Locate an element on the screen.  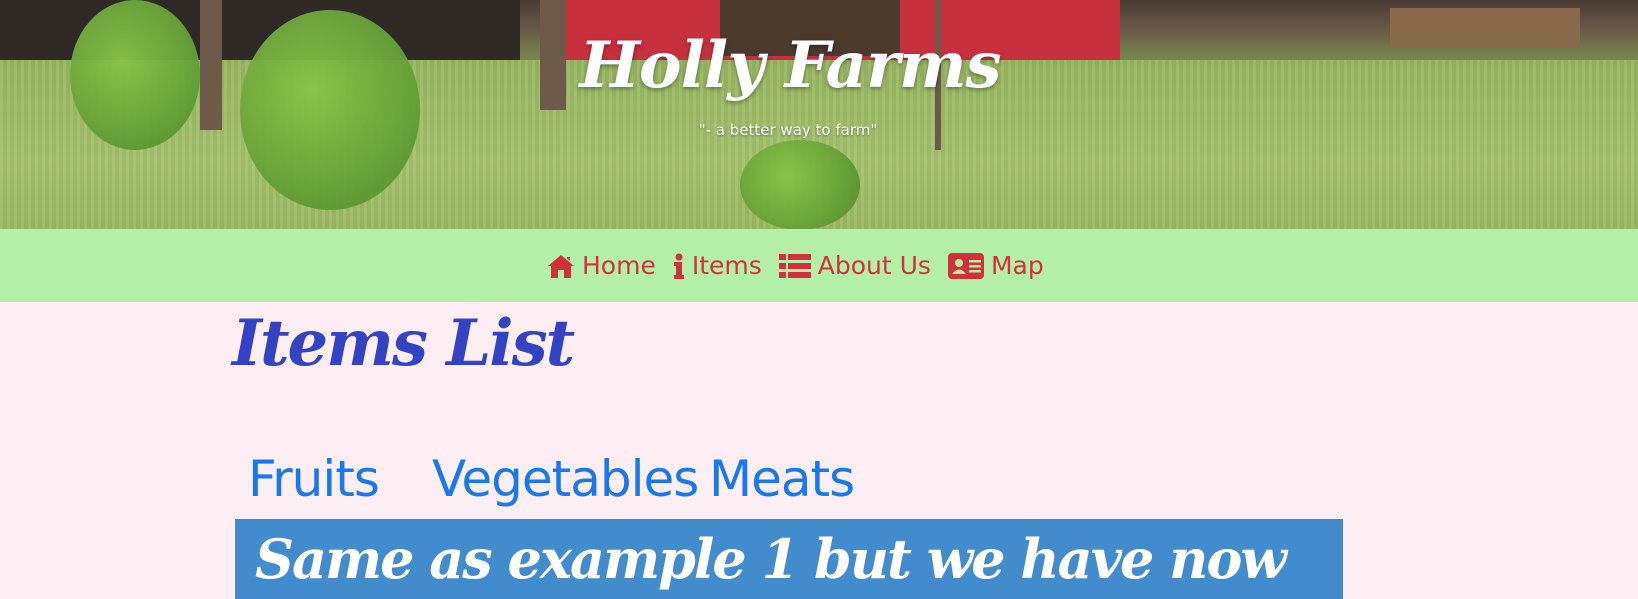
tab-panel: Same as example 1 but we have now is located at coordinates (789, 559).